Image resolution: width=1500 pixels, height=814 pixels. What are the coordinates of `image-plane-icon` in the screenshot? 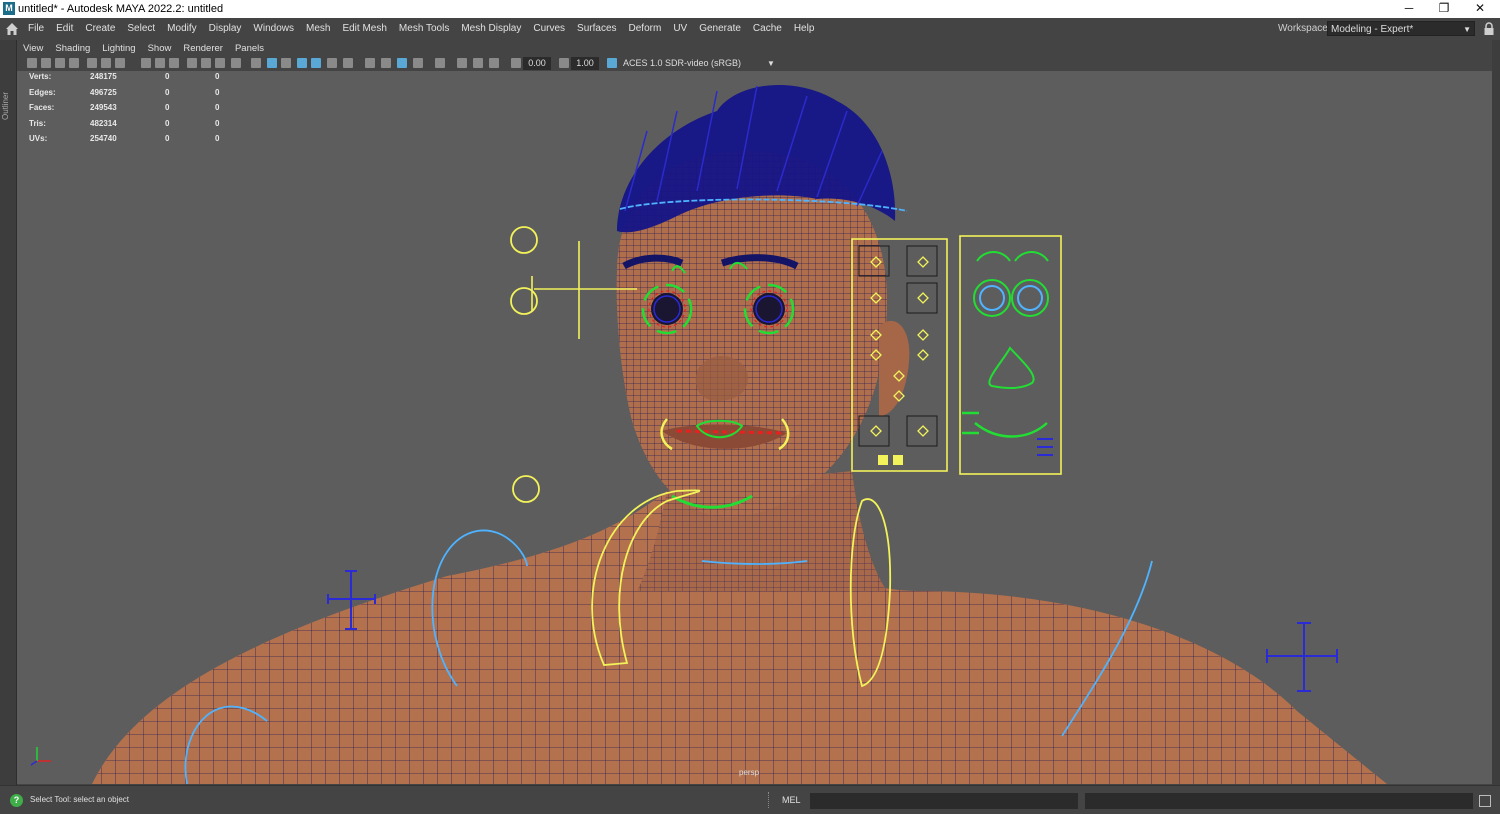 It's located at (74, 63).